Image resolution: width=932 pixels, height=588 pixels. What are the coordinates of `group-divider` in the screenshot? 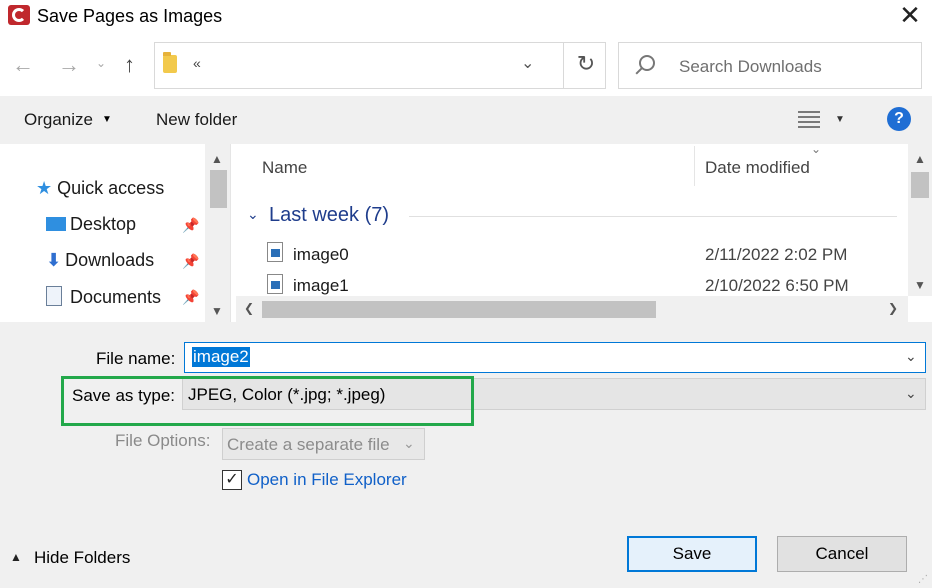 It's located at (653, 216).